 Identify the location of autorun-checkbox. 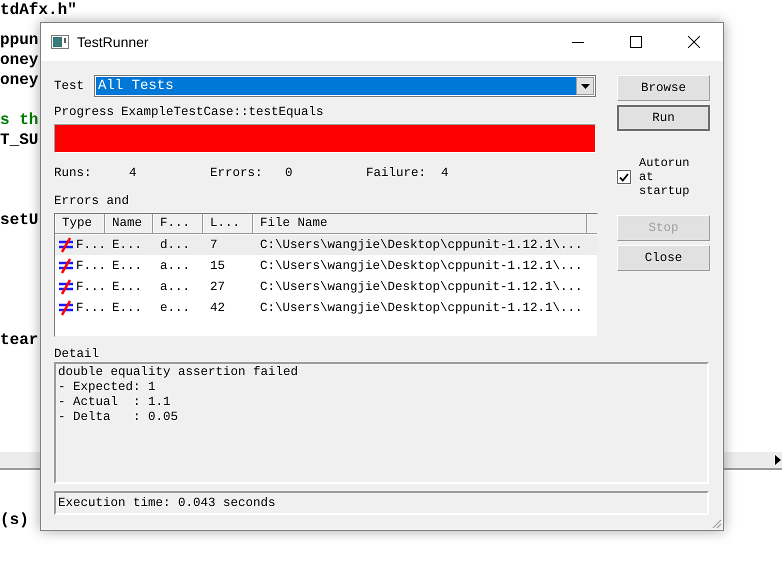
(624, 177).